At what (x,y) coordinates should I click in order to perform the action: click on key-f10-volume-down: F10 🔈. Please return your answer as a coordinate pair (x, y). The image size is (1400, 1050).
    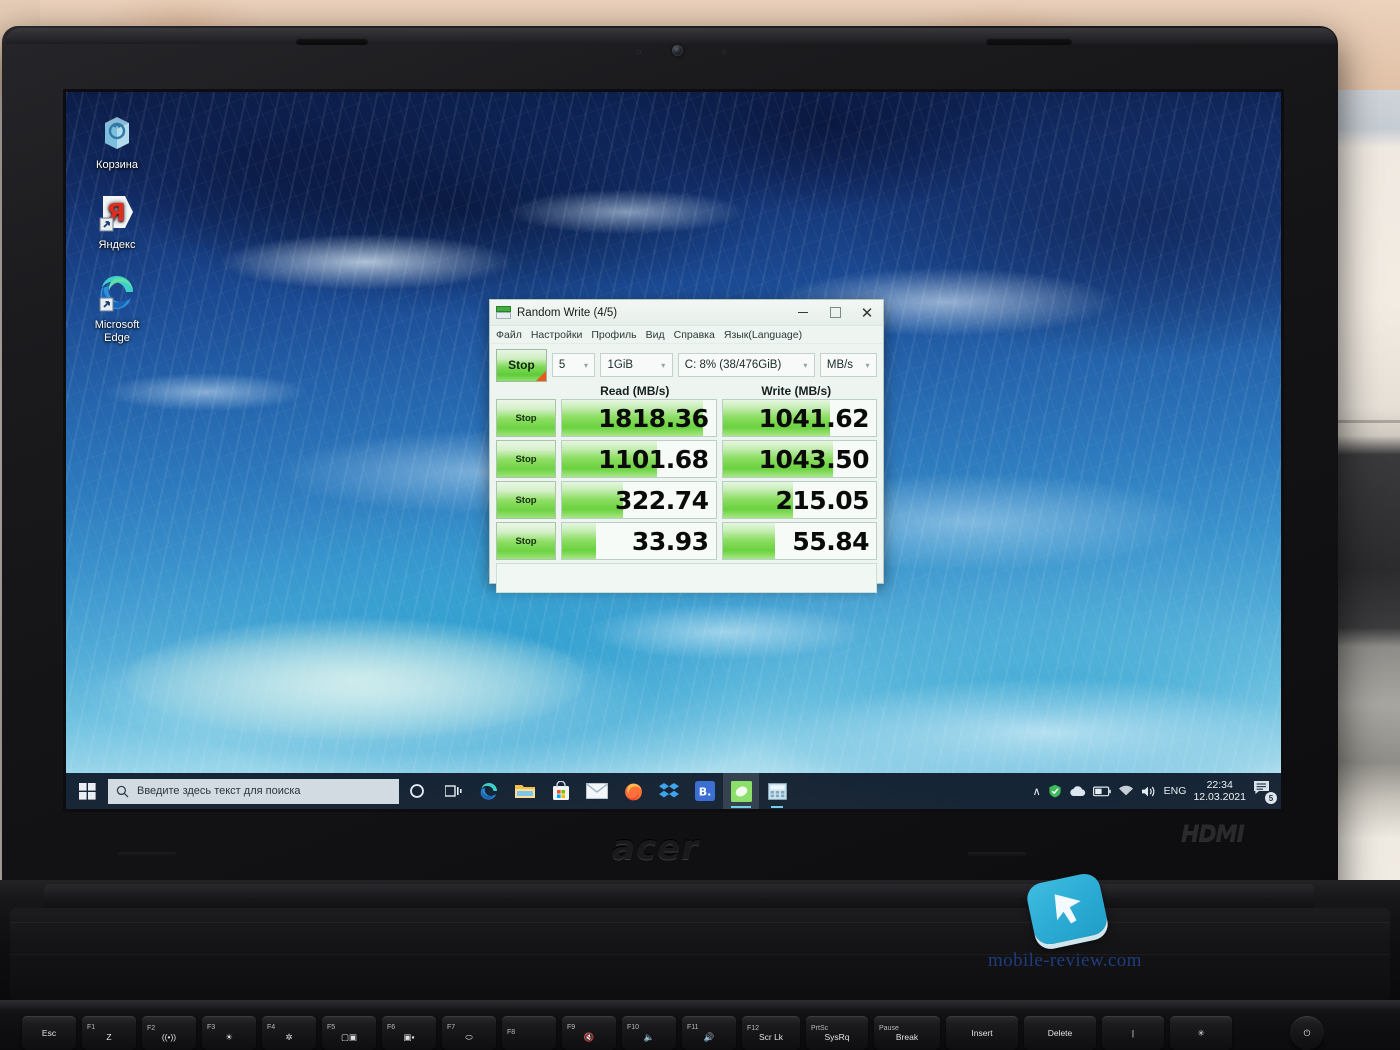
    Looking at the image, I should click on (649, 1033).